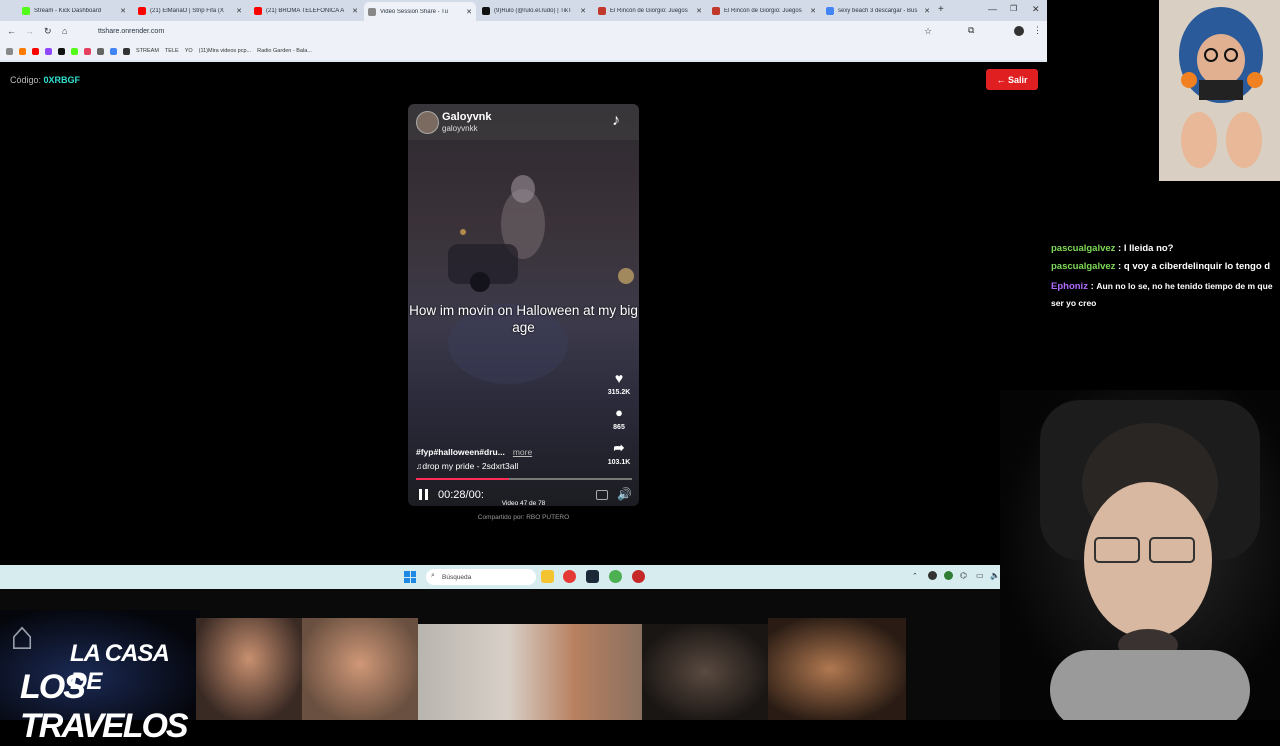  I want to click on restore-icon: ❐, so click(1013, 8).